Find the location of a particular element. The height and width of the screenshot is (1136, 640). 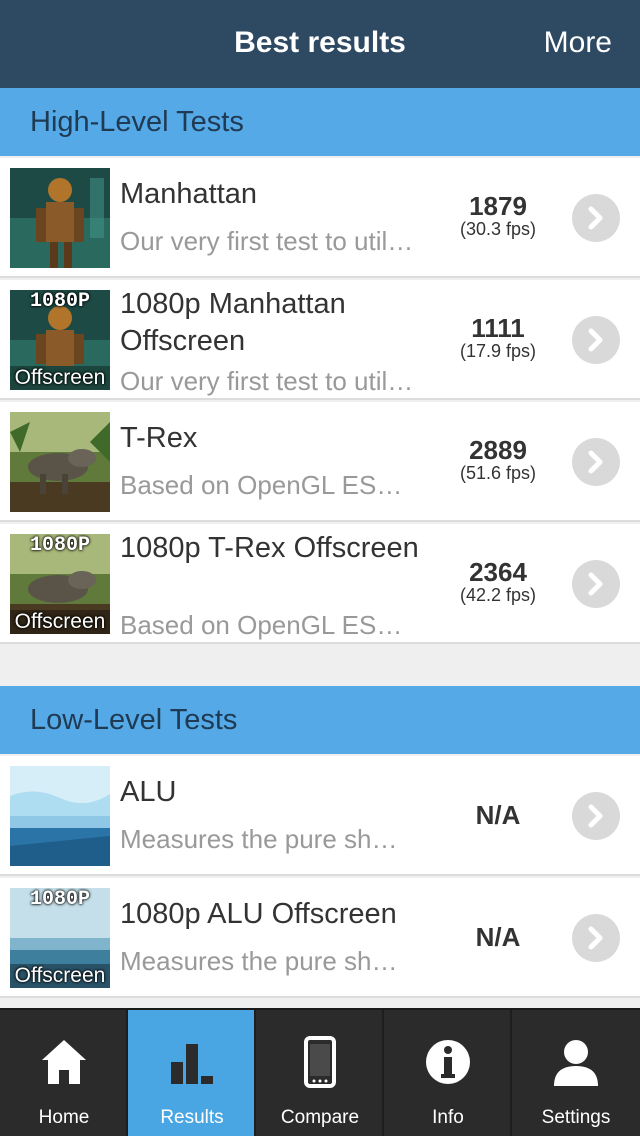

tab-results: Results is located at coordinates (192, 1073).